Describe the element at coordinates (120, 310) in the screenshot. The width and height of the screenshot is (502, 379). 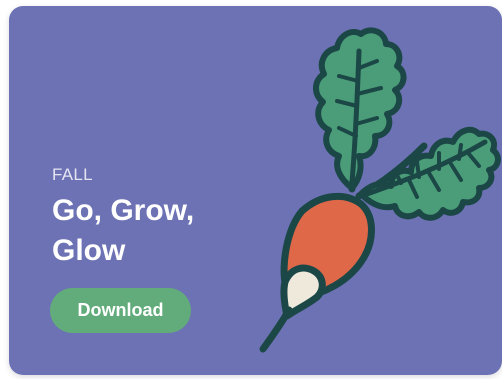
I see `download-button: Download` at that location.